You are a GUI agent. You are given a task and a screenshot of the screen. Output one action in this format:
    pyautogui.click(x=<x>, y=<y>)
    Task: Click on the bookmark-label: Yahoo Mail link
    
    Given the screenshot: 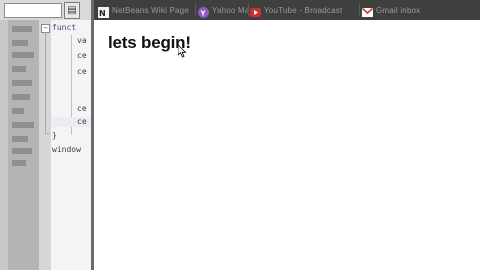 What is the action you would take?
    pyautogui.click(x=230, y=10)
    